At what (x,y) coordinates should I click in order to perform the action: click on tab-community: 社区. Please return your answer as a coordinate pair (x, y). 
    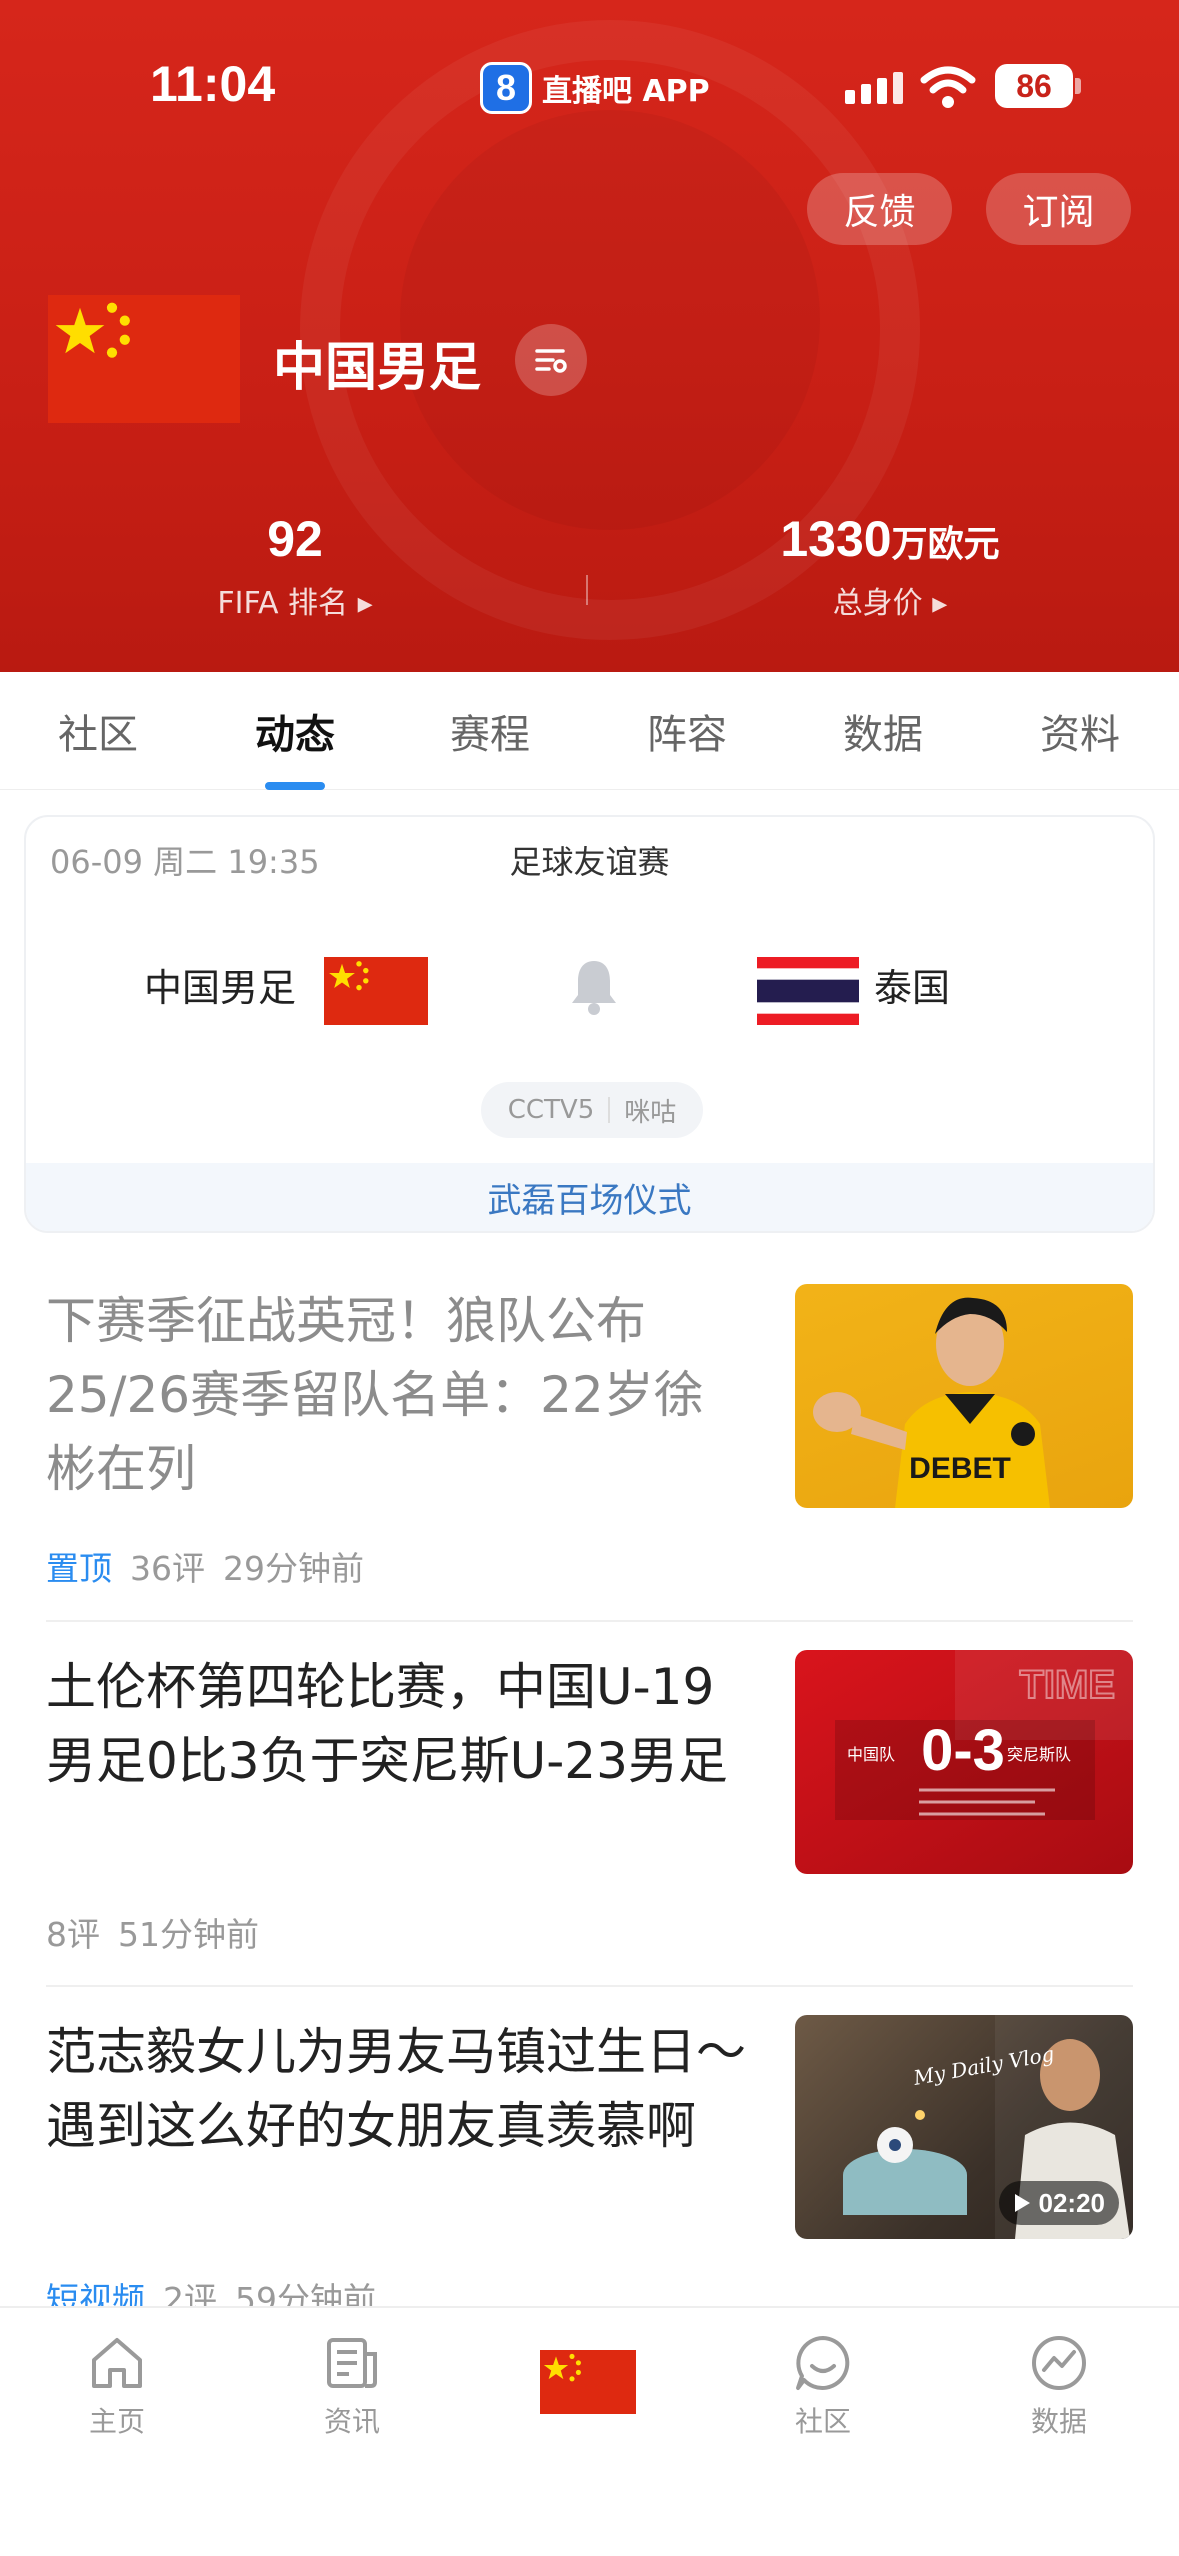
    Looking at the image, I should click on (98, 731).